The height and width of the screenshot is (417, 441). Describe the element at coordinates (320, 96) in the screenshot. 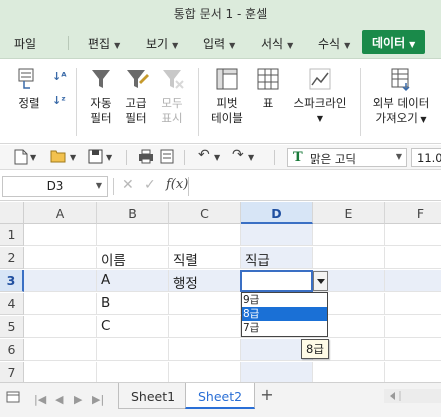

I see `sparkline-button: 스파크라인 ▼` at that location.